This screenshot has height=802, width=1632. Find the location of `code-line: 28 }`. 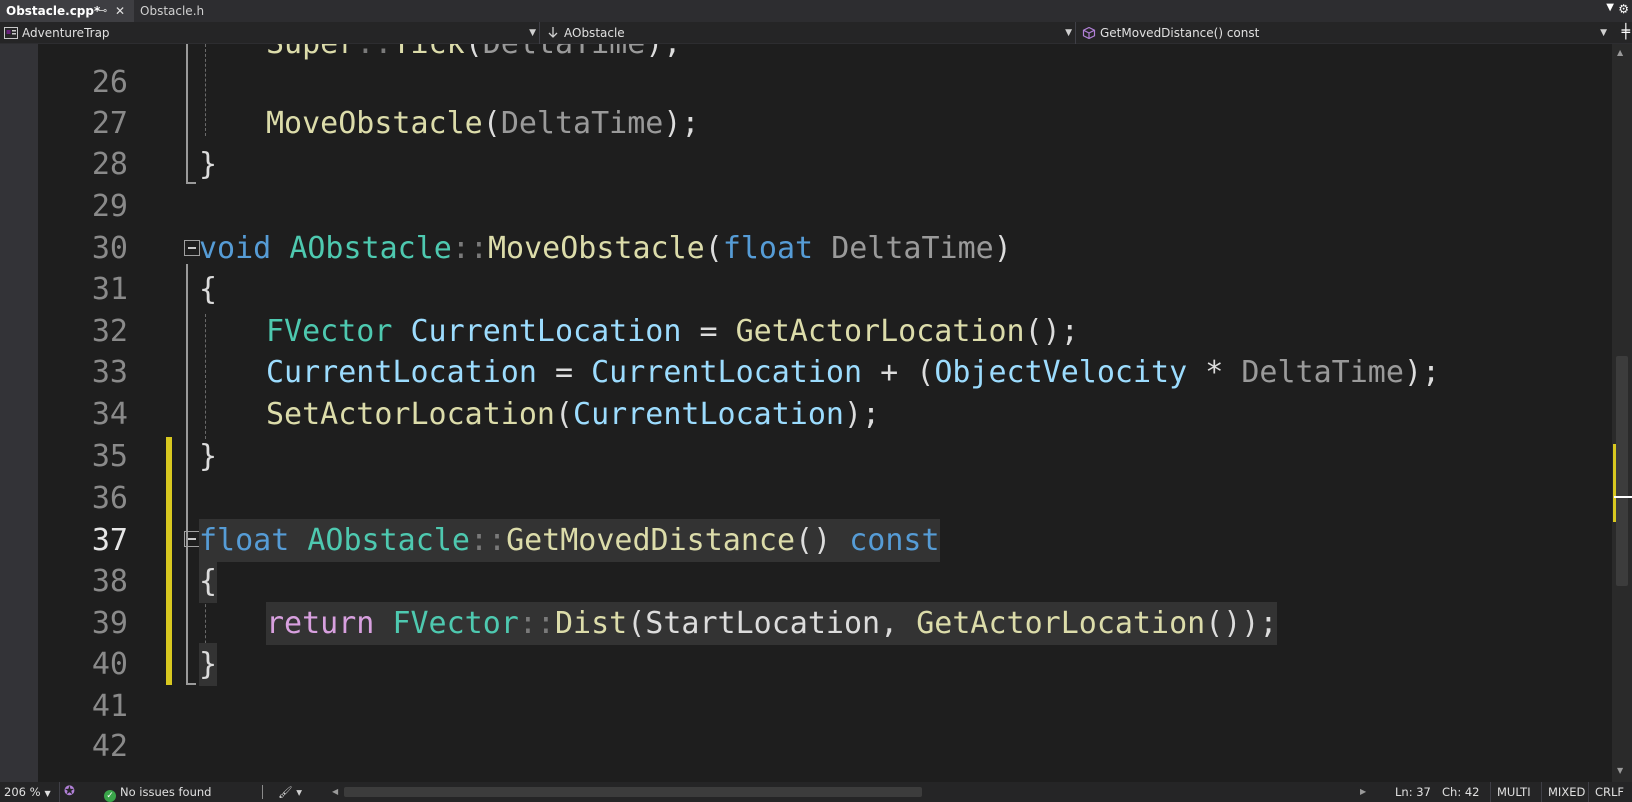

code-line: 28 } is located at coordinates (806, 164).